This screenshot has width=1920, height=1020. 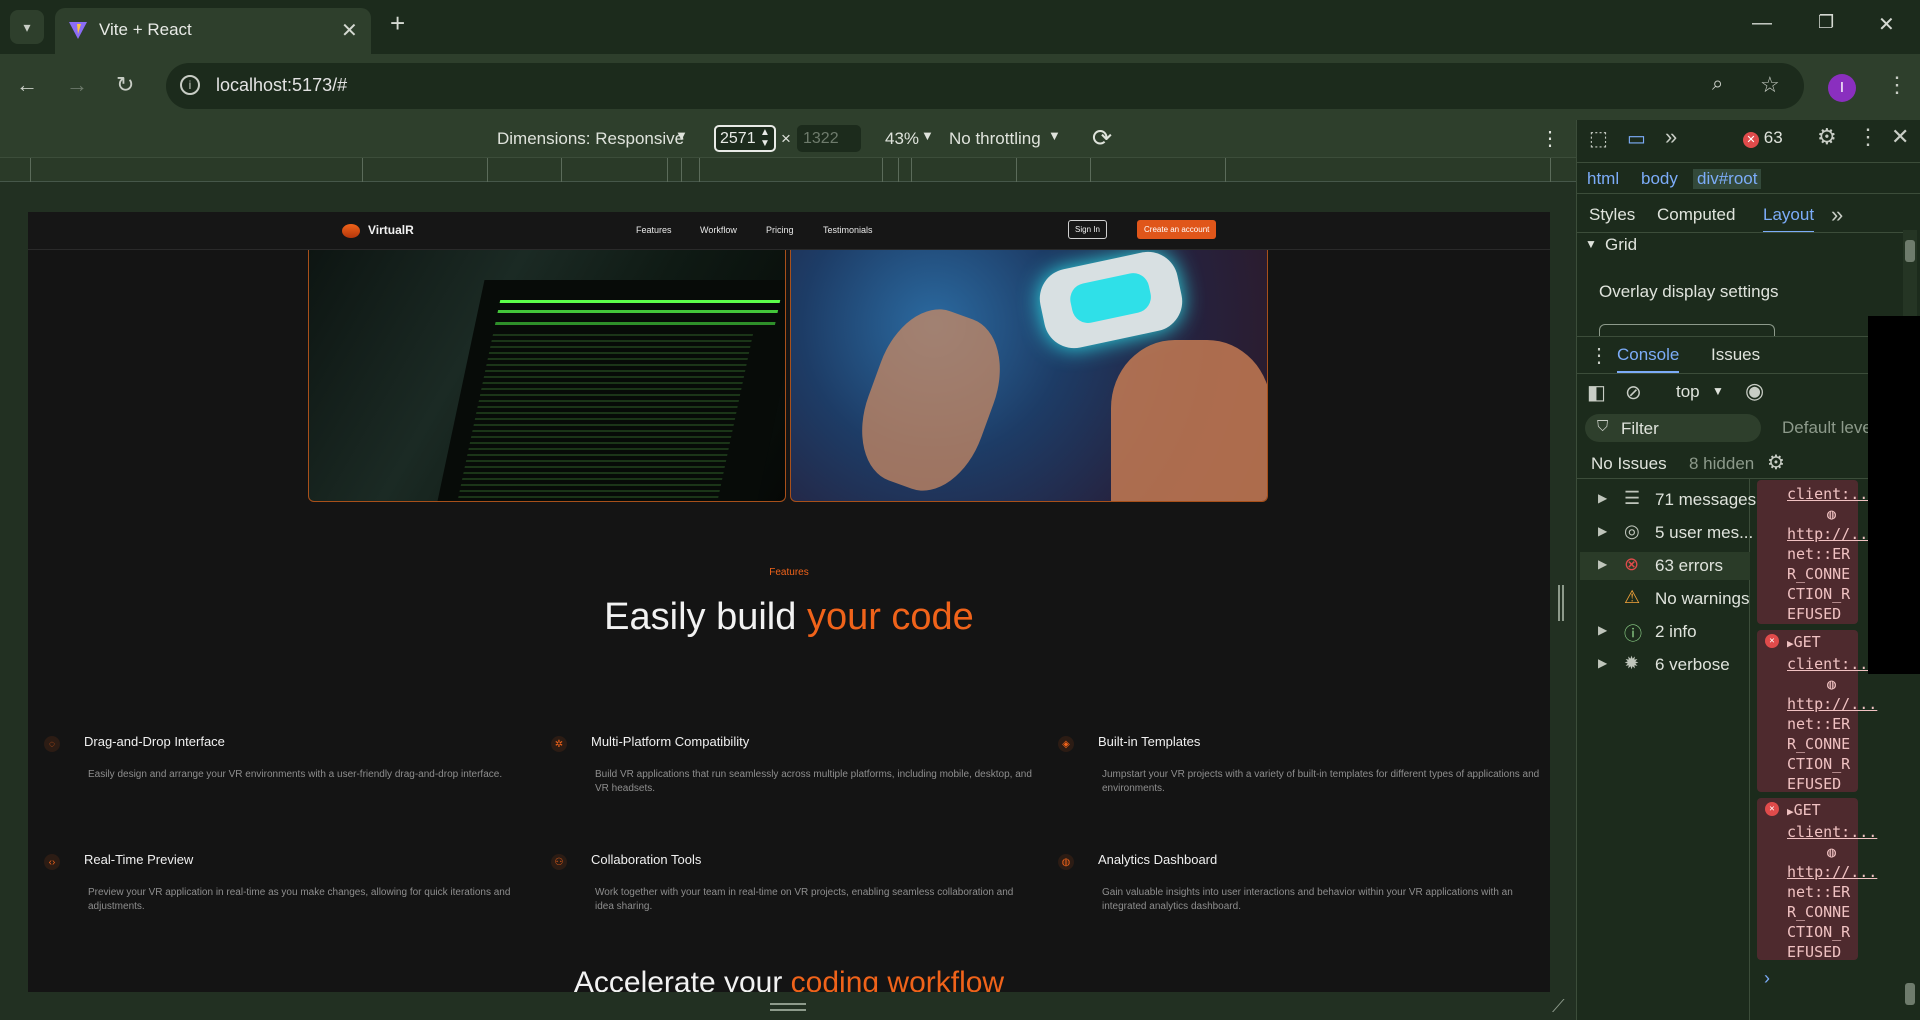 What do you see at coordinates (1900, 137) in the screenshot?
I see `close-devtools-icon: ✕` at bounding box center [1900, 137].